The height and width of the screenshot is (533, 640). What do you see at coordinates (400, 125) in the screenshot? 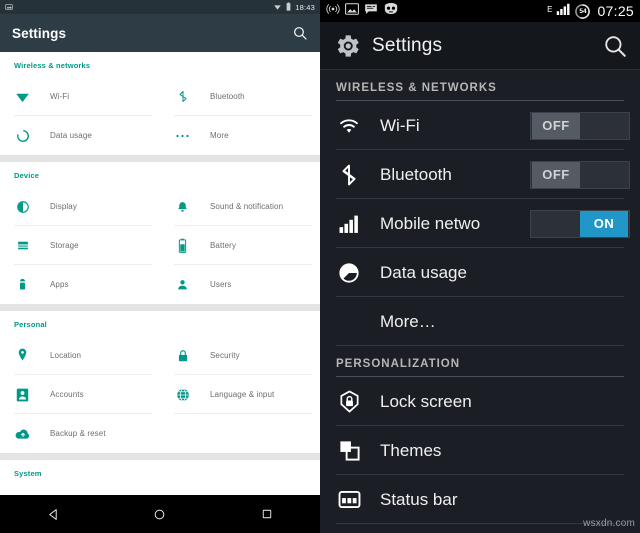
I see `right-item-label: Wi-Fi` at bounding box center [400, 125].